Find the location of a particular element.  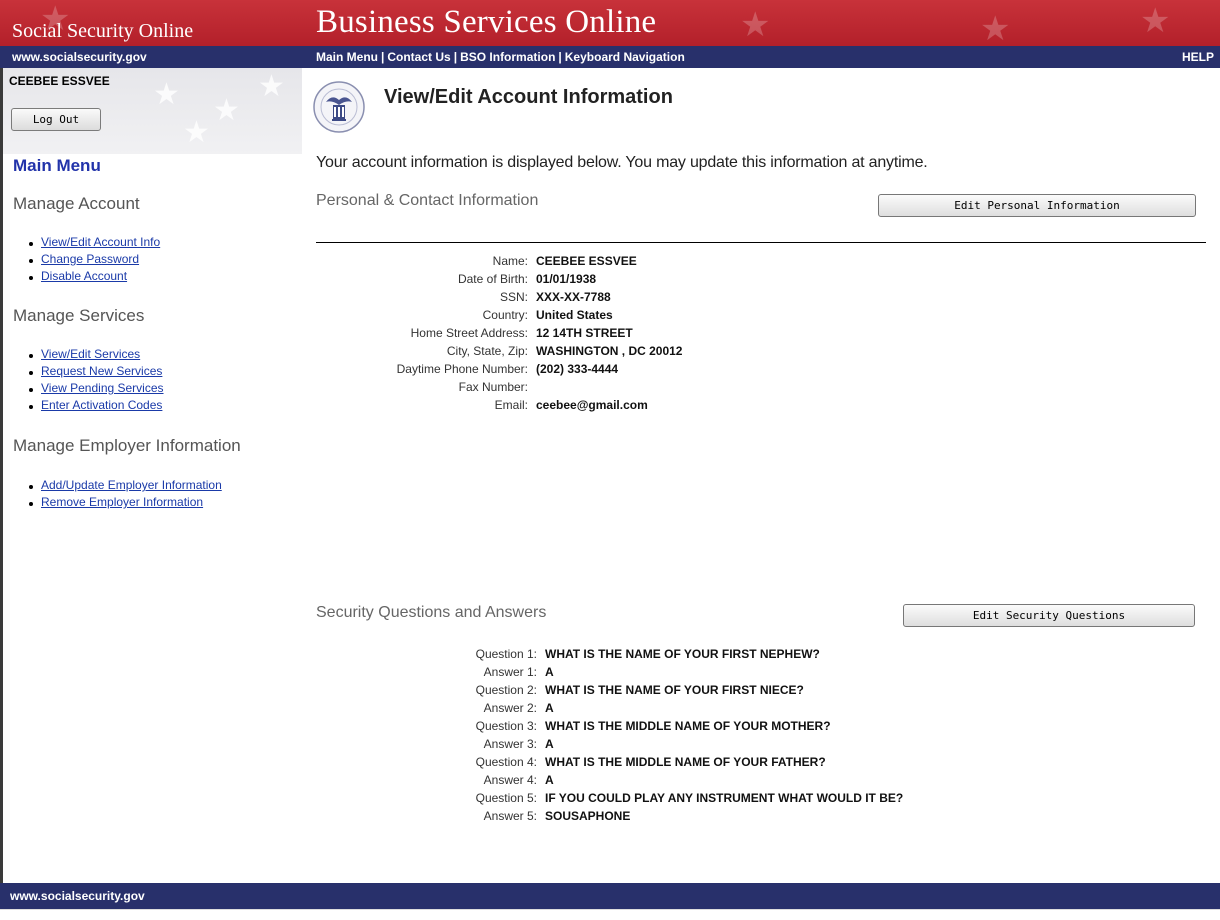

table-row: Email: ceebee@gmail.com is located at coordinates (500, 405).